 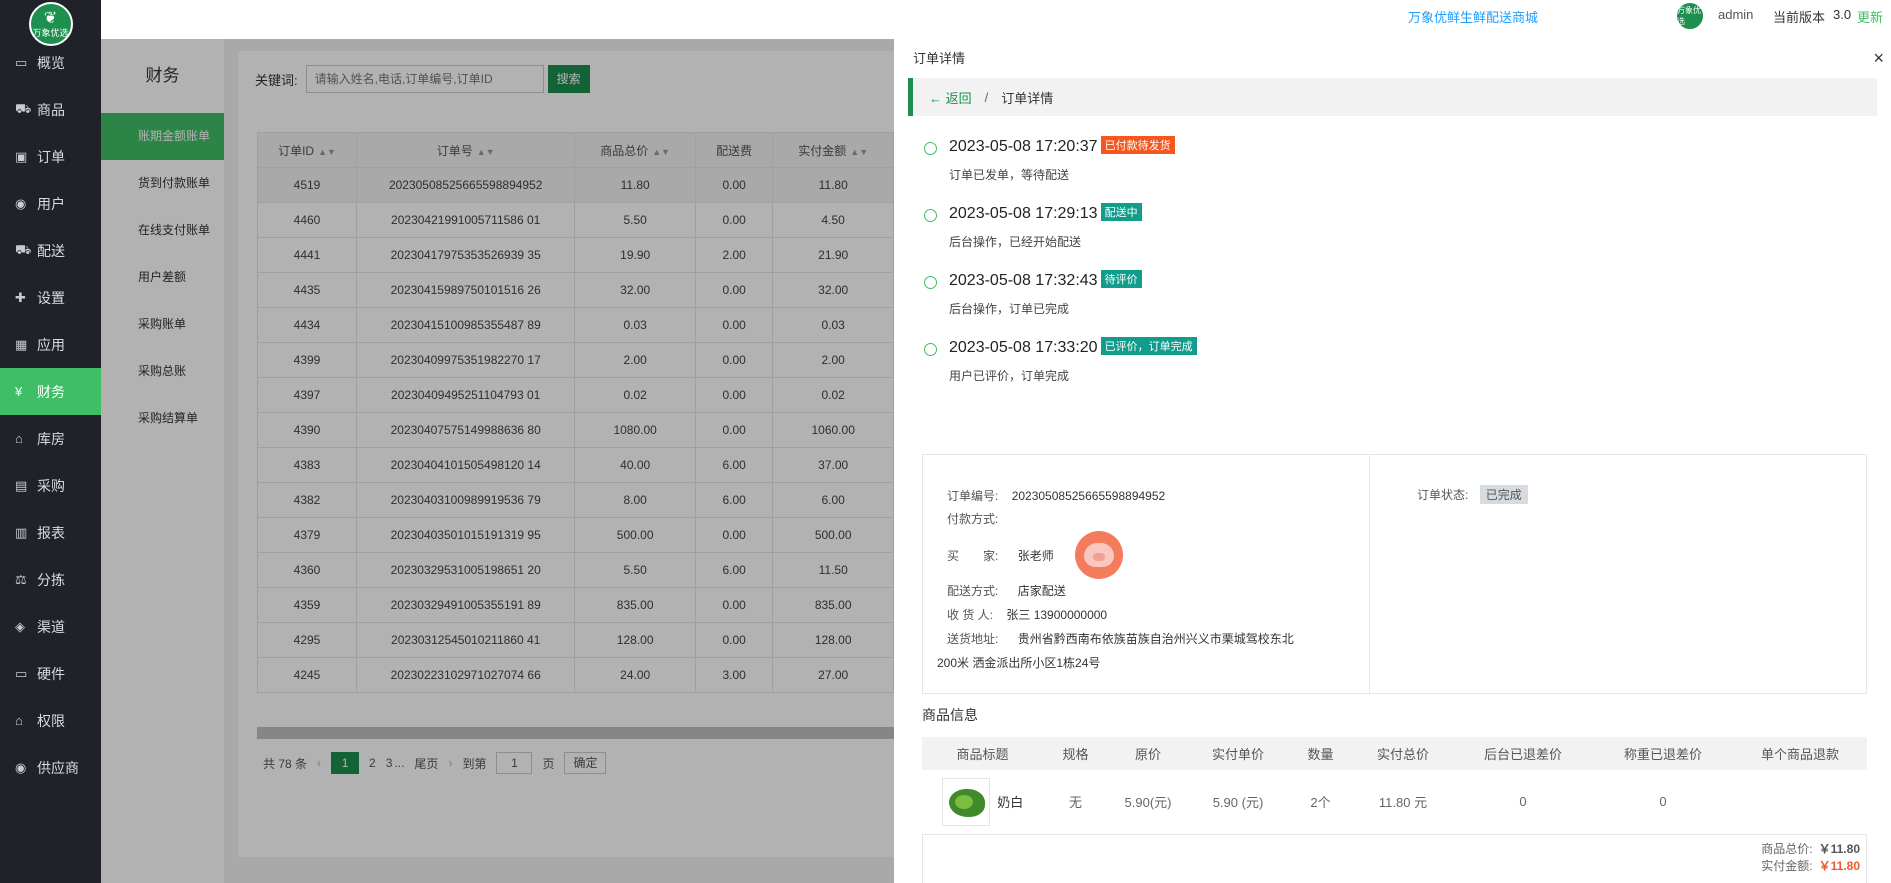 I want to click on nav-item: ▣ 订单, so click(x=50, y=156).